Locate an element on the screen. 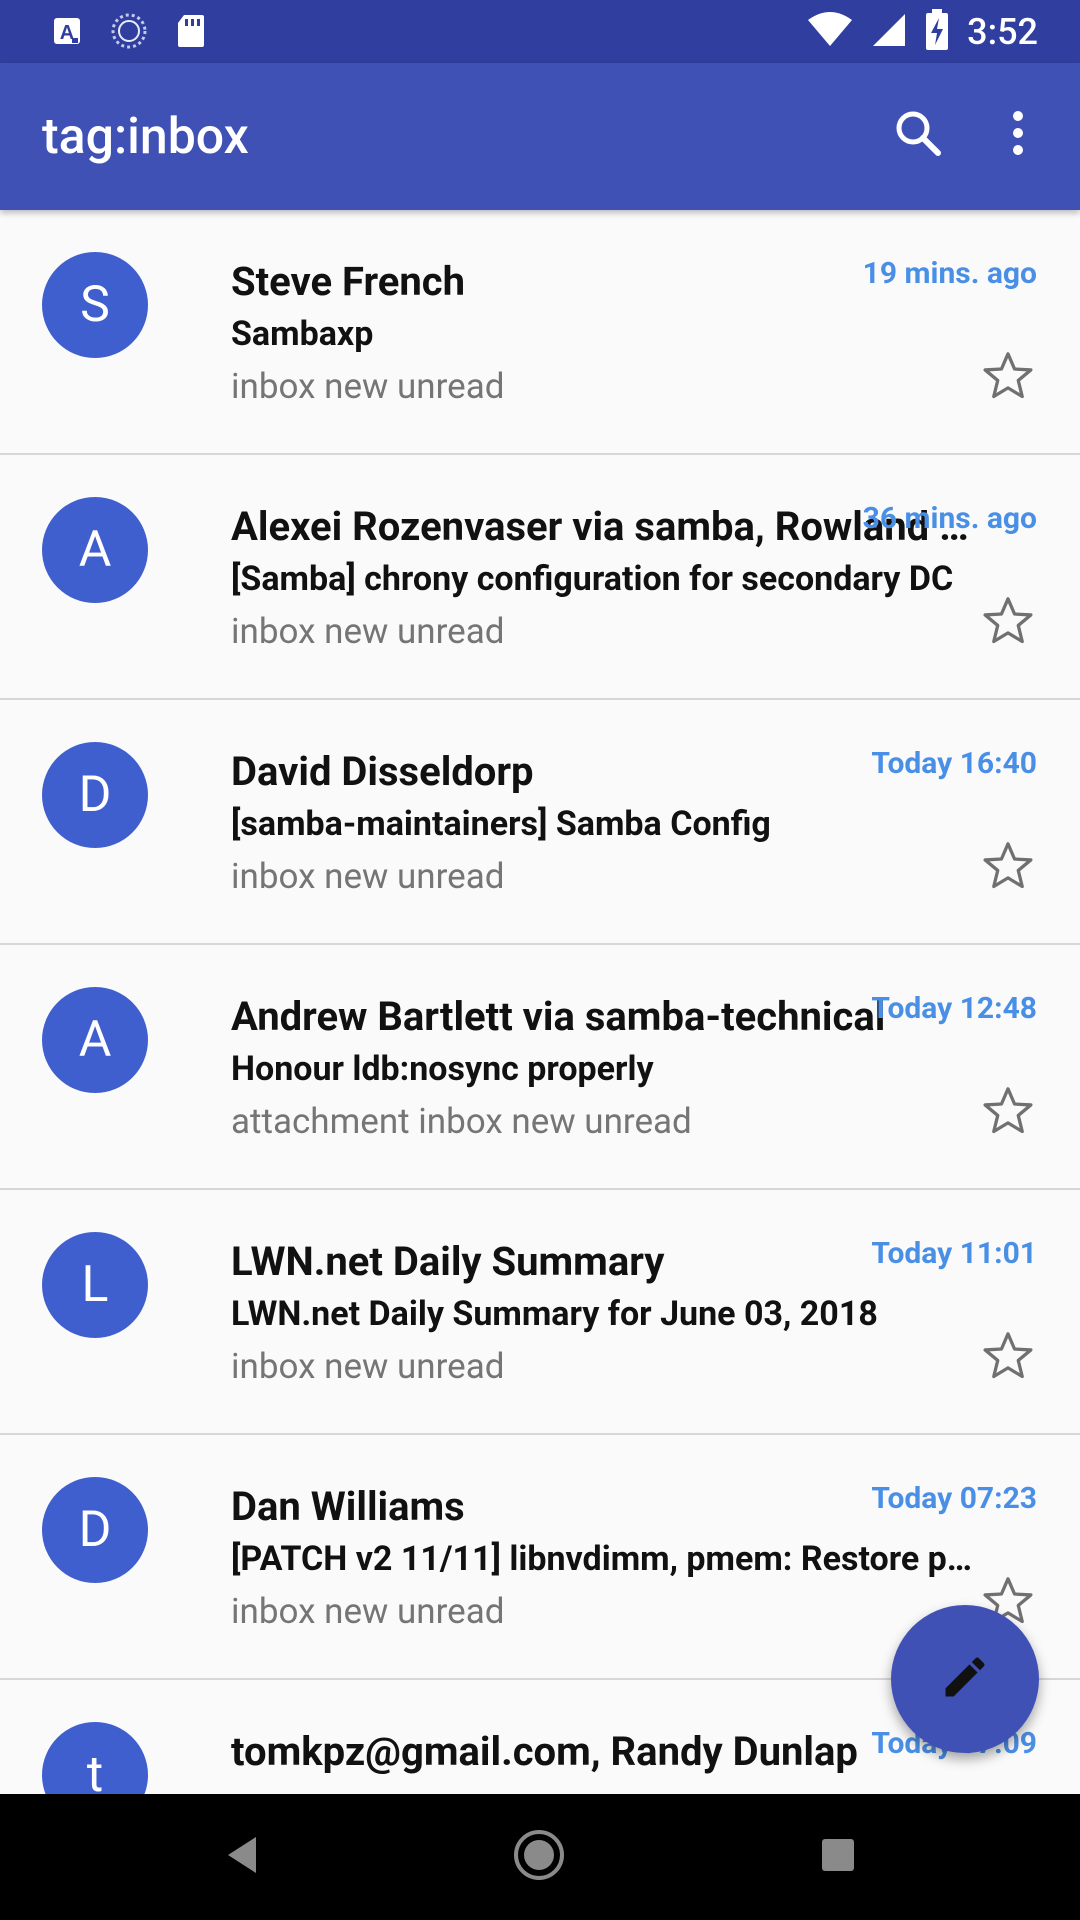  back-button is located at coordinates (242, 1857).